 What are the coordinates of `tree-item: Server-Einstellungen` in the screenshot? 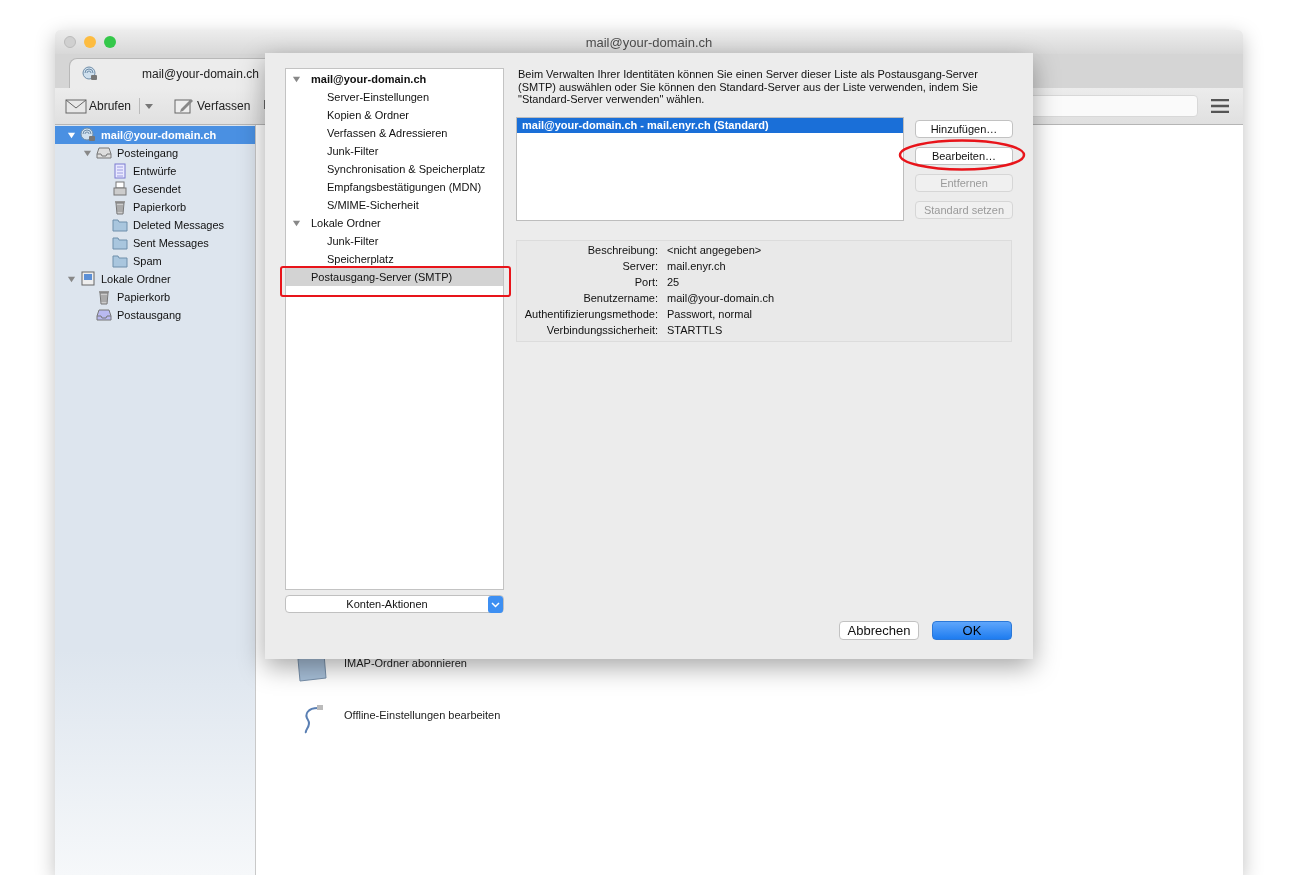 It's located at (394, 97).